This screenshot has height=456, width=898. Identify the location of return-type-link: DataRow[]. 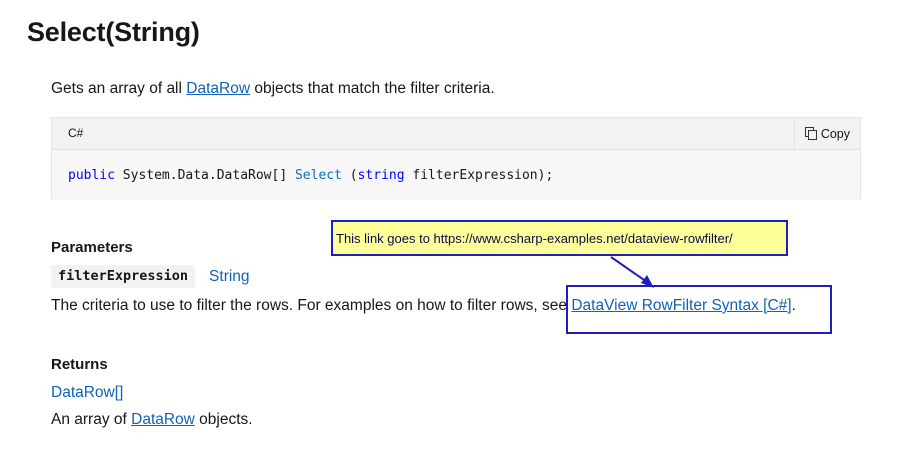
(87, 393).